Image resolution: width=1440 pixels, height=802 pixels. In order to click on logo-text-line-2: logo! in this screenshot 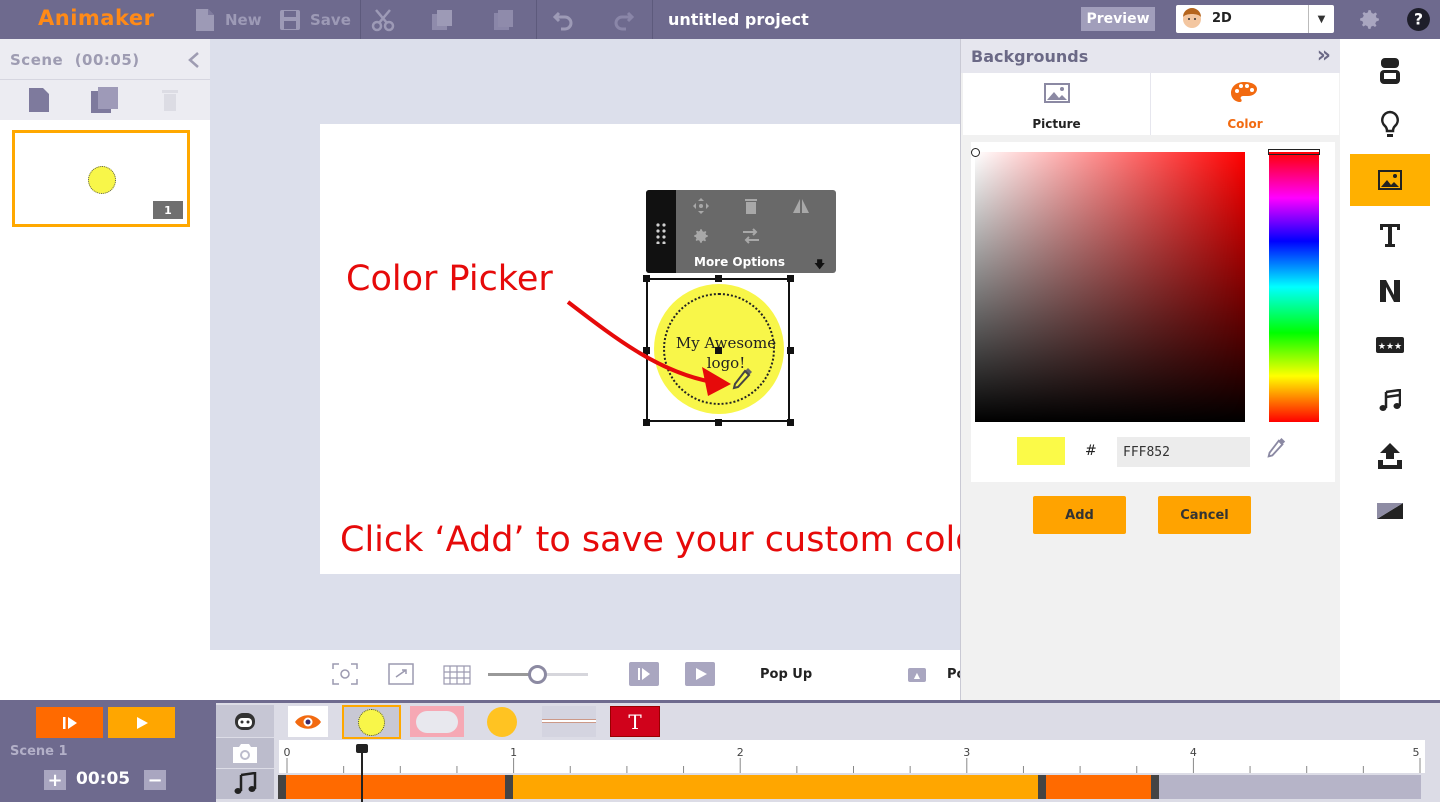, I will do `click(726, 363)`.